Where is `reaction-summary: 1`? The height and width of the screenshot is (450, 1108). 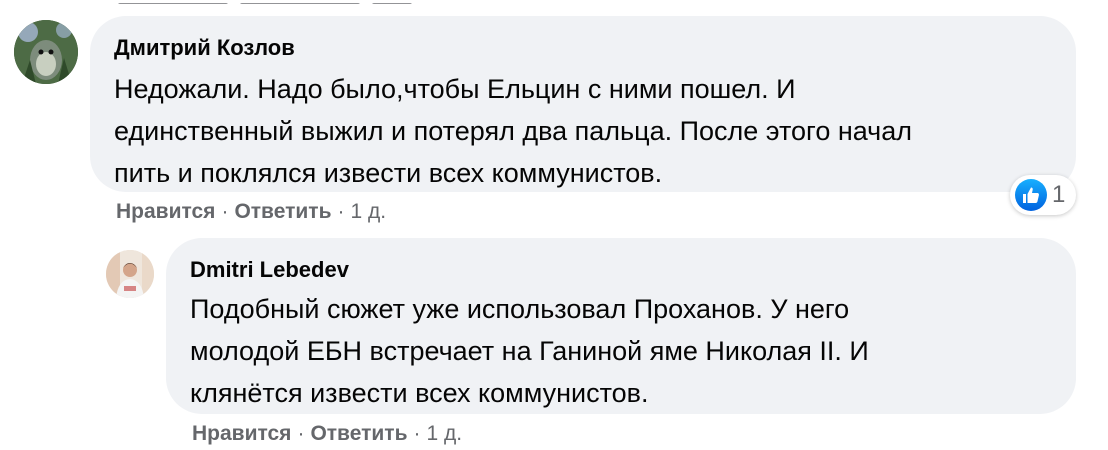
reaction-summary: 1 is located at coordinates (1043, 195).